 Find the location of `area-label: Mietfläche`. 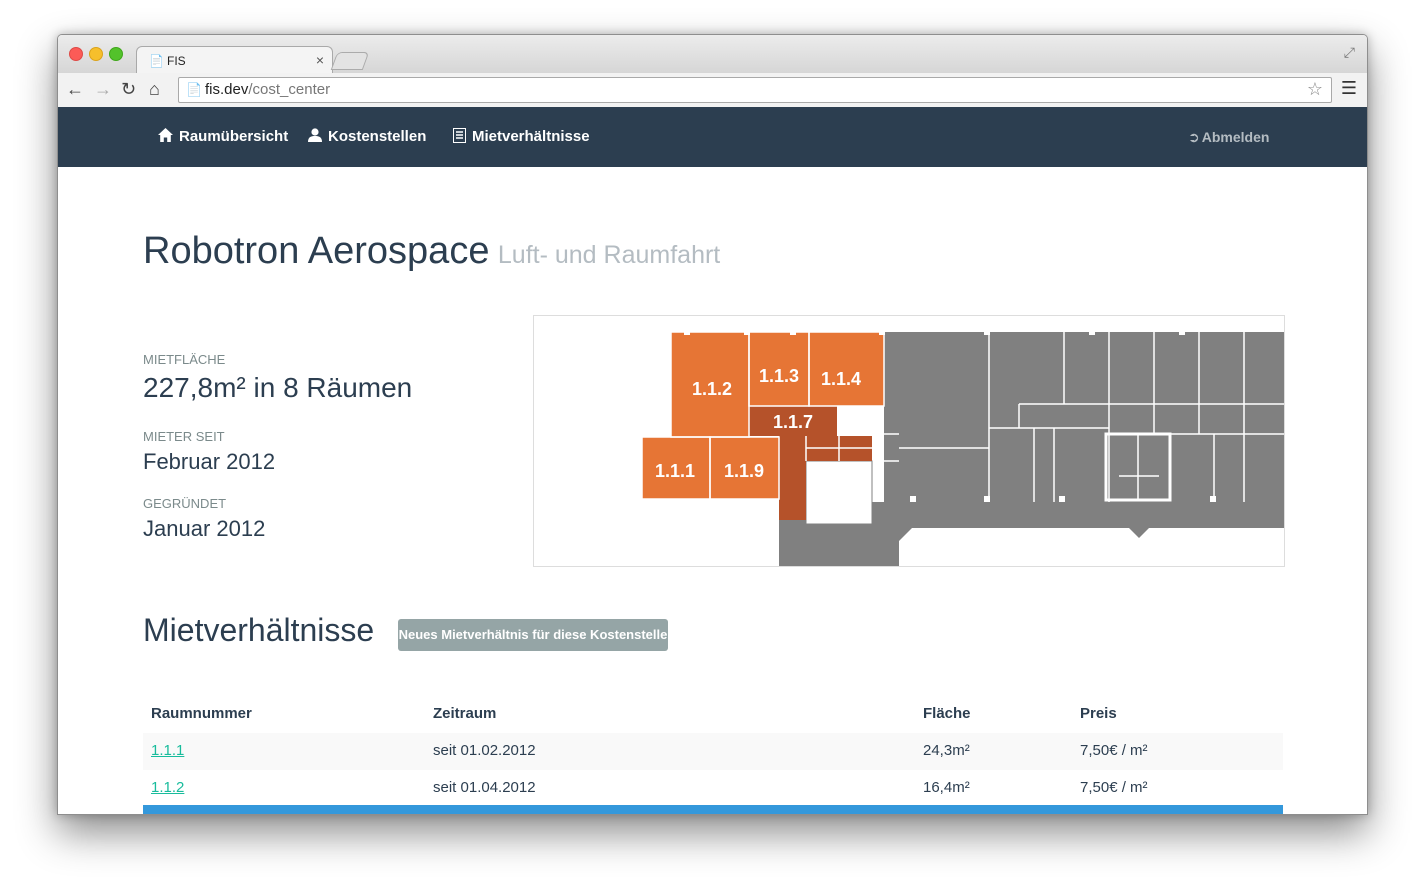

area-label: Mietfläche is located at coordinates (184, 359).